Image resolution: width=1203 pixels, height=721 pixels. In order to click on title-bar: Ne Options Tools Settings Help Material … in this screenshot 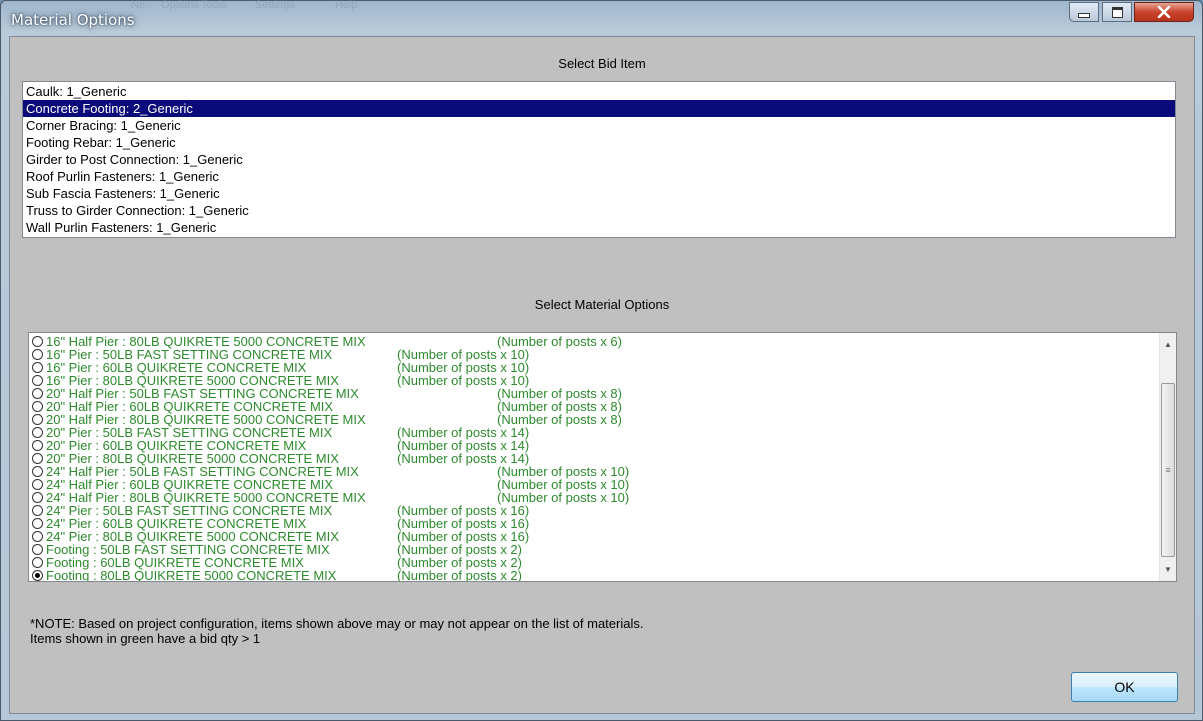, I will do `click(601, 17)`.